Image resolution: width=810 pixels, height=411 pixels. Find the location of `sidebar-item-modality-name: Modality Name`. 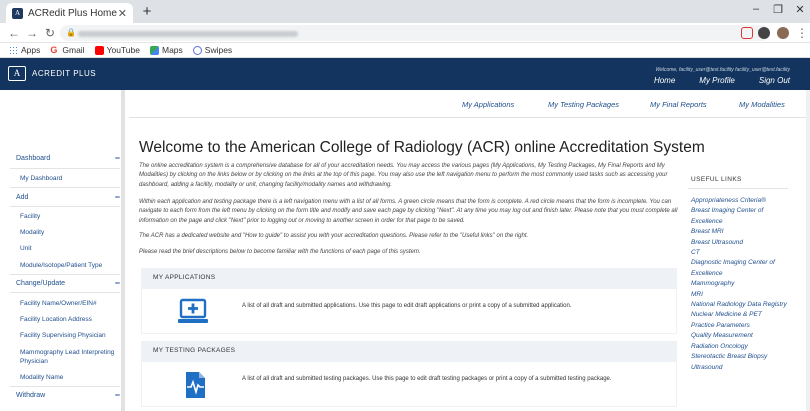

sidebar-item-modality-name: Modality Name is located at coordinates (70, 377).